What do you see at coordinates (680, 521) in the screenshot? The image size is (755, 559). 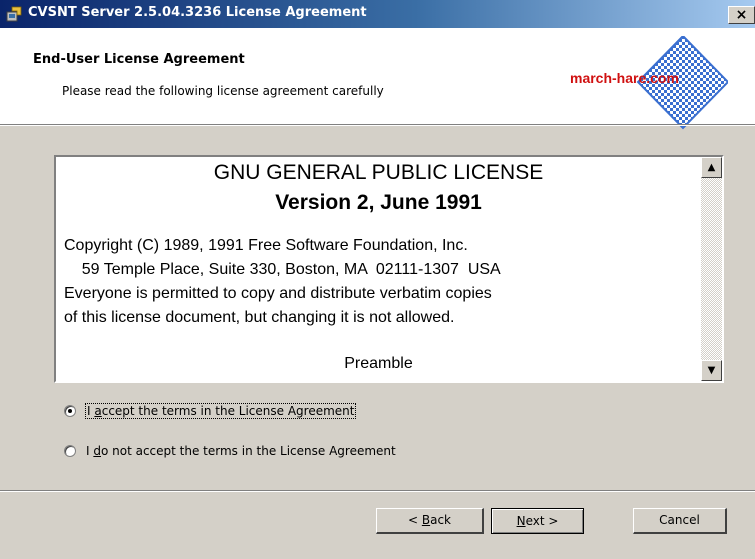 I see `cancel-button: Cancel` at bounding box center [680, 521].